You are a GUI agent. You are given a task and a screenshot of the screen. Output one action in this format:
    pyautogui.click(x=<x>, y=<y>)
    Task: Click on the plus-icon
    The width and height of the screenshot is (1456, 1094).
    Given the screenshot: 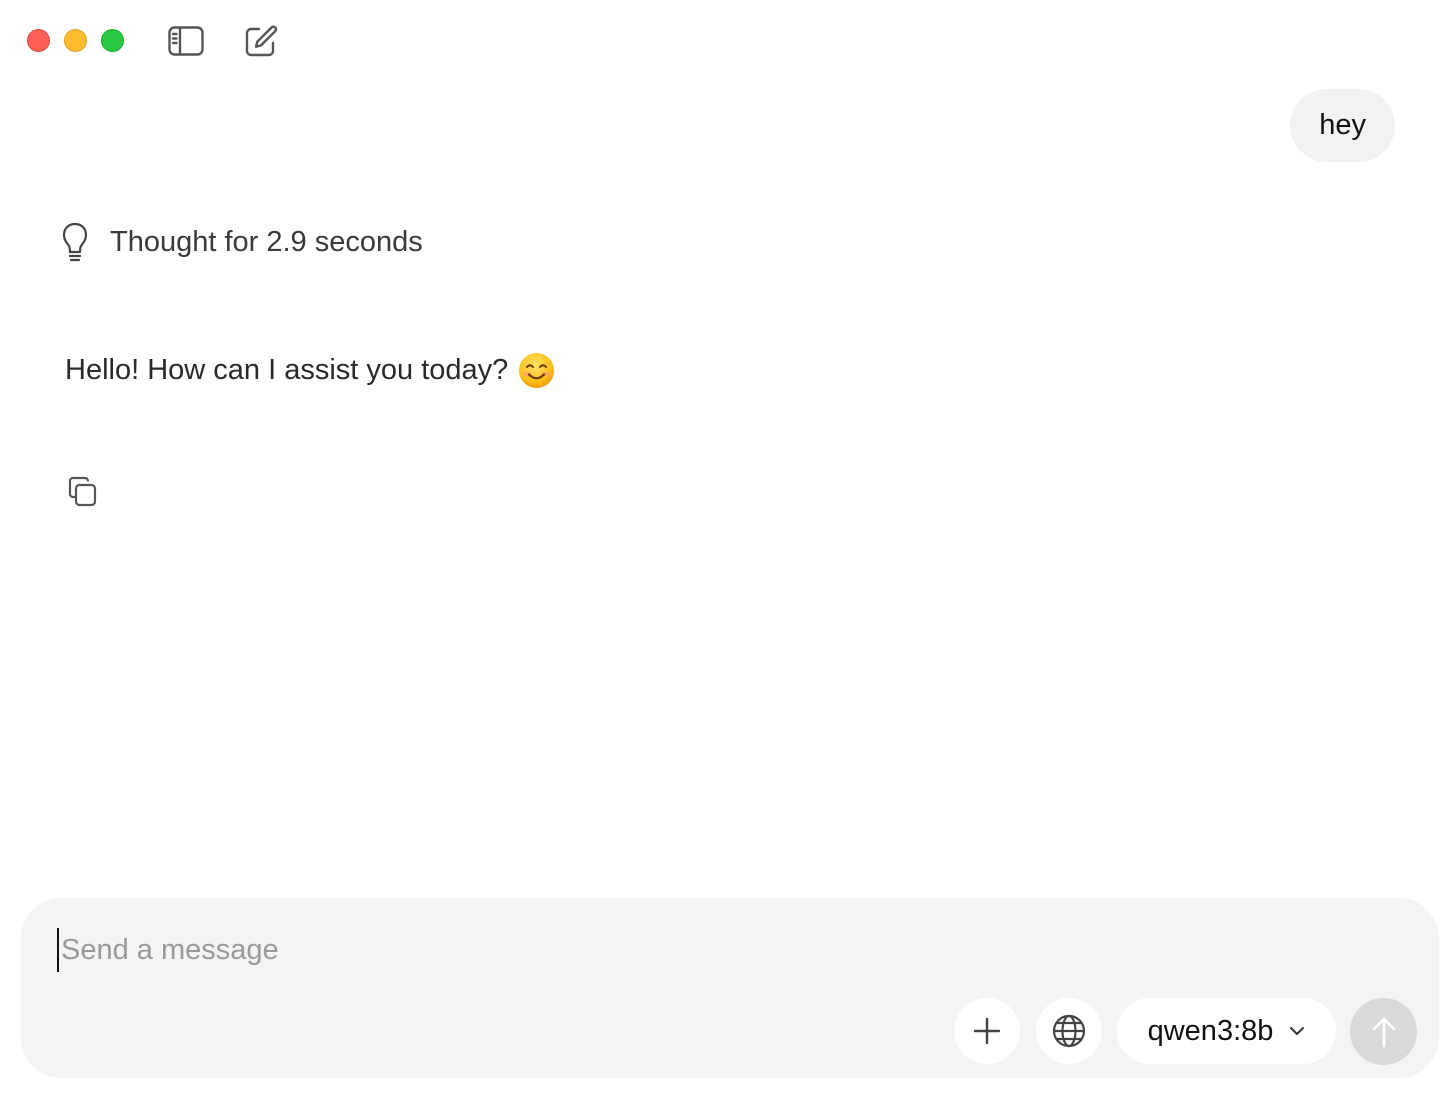 What is the action you would take?
    pyautogui.click(x=987, y=1031)
    